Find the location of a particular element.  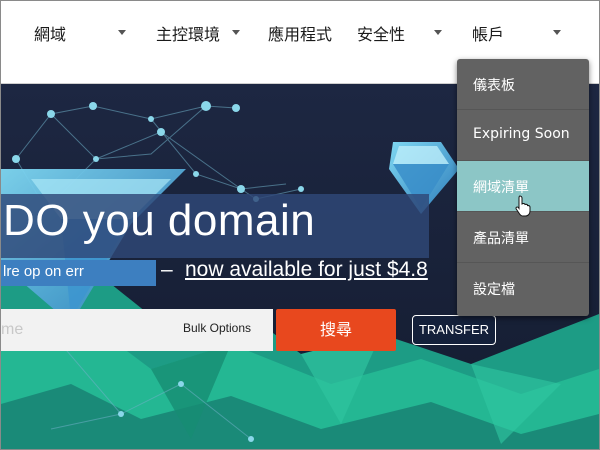

search-button: 搜尋 is located at coordinates (336, 330).